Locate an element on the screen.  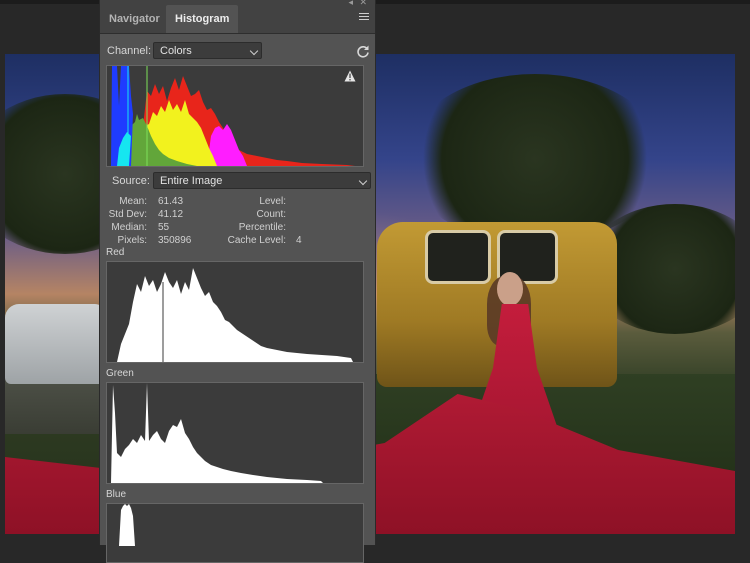
tab-navigator: Navigator is located at coordinates (134, 19).